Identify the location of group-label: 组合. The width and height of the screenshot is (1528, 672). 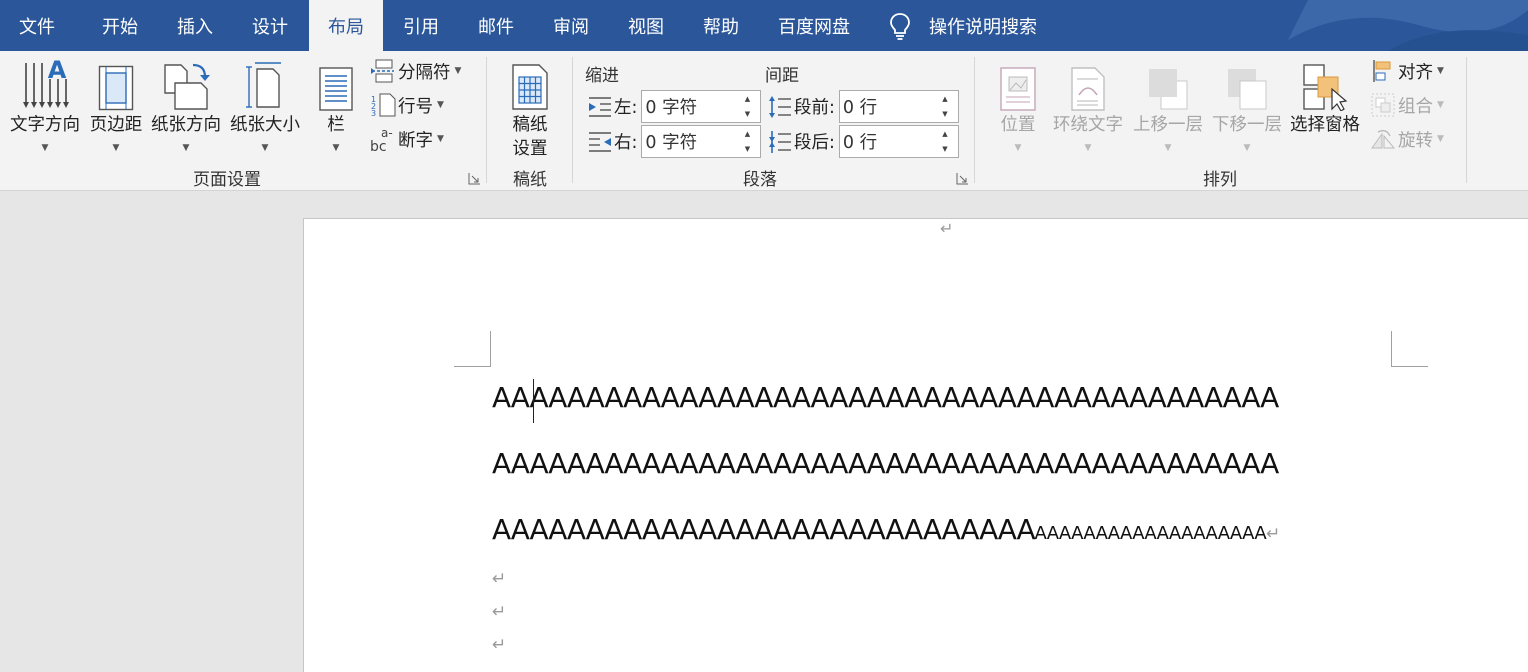
(1415, 106).